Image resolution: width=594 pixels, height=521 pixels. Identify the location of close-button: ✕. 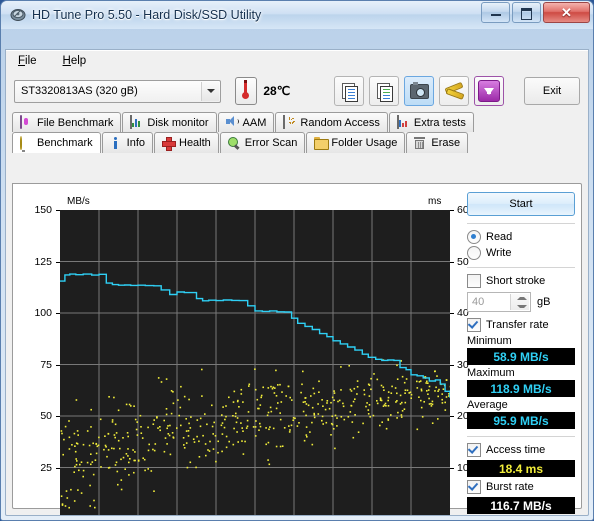
(566, 12).